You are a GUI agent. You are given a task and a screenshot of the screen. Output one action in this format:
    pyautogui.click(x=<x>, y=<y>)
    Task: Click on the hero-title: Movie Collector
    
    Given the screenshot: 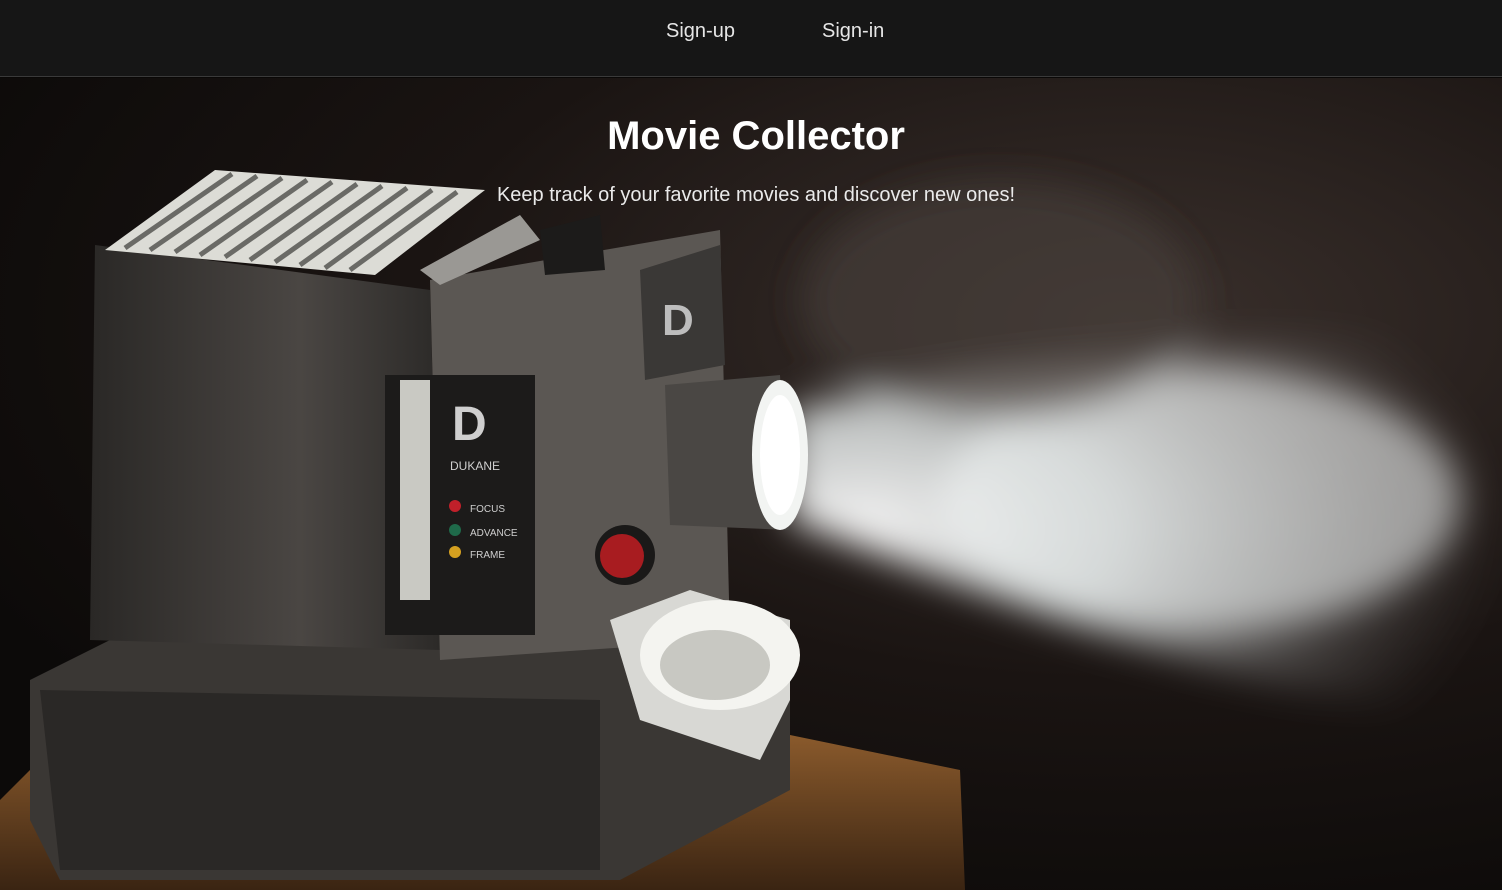 What is the action you would take?
    pyautogui.click(x=756, y=136)
    